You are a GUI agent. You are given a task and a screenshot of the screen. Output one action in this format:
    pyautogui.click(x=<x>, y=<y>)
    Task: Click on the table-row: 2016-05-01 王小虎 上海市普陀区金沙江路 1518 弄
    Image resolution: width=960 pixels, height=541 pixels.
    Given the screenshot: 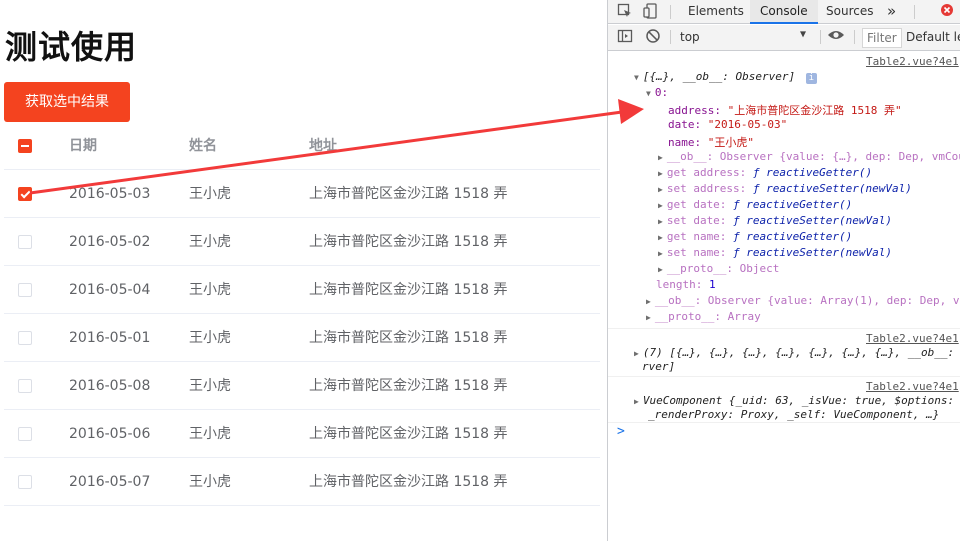 What is the action you would take?
    pyautogui.click(x=302, y=338)
    